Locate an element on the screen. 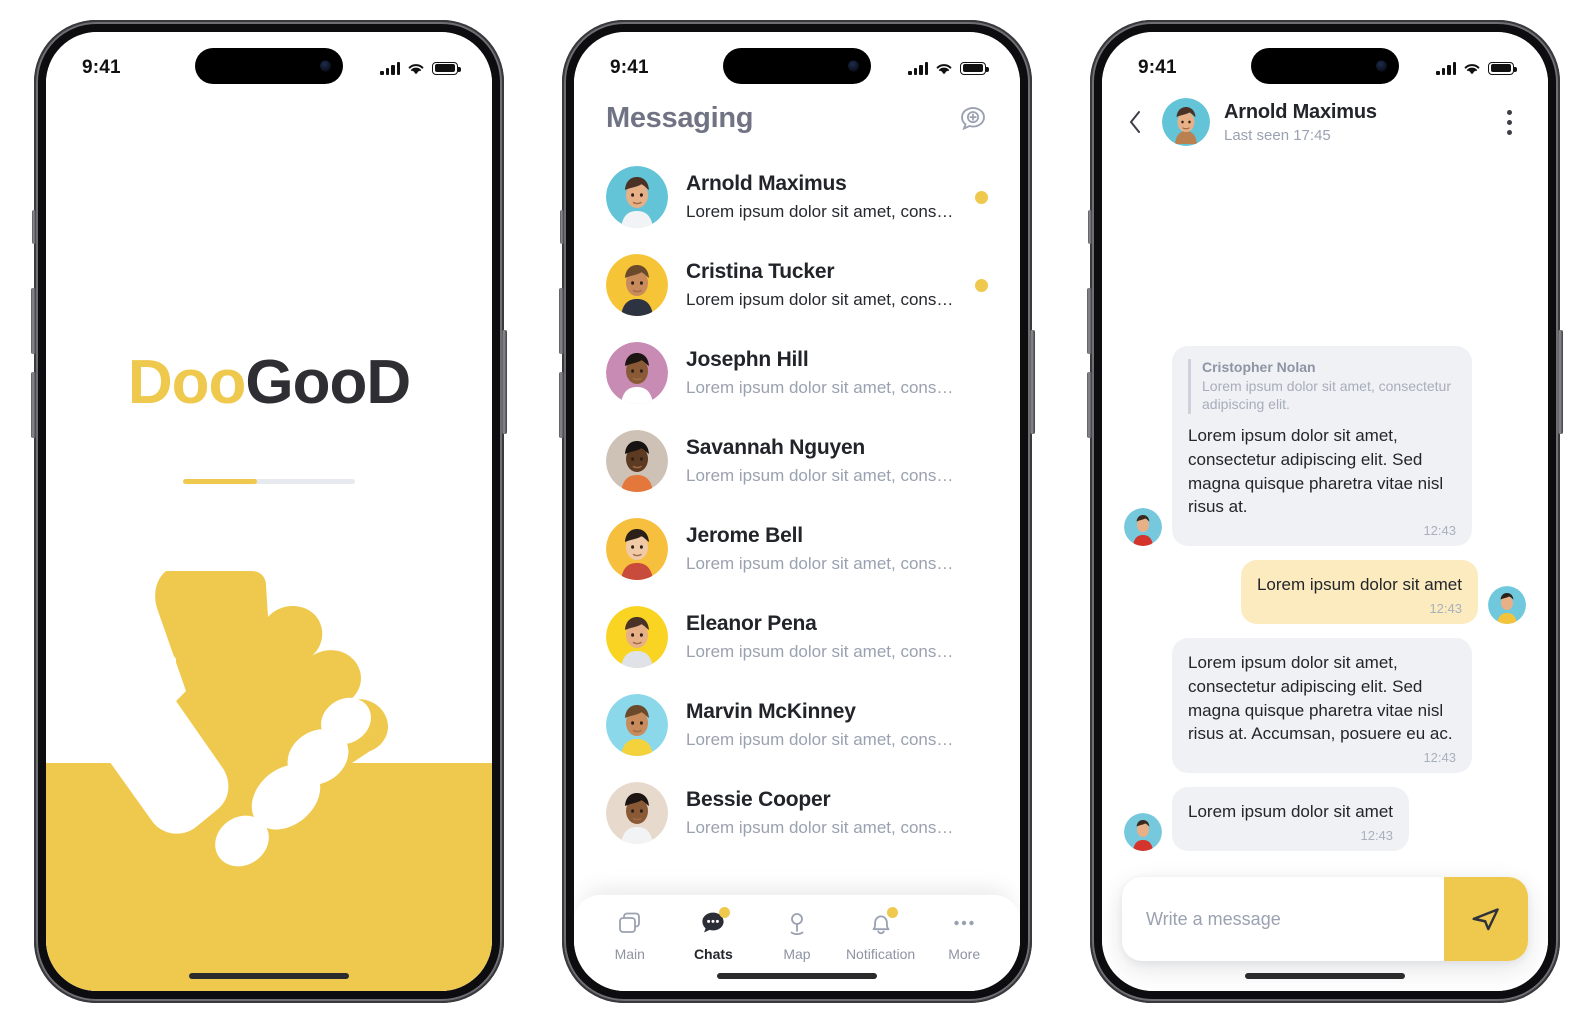  tab-notification: Notification is located at coordinates (881, 934).